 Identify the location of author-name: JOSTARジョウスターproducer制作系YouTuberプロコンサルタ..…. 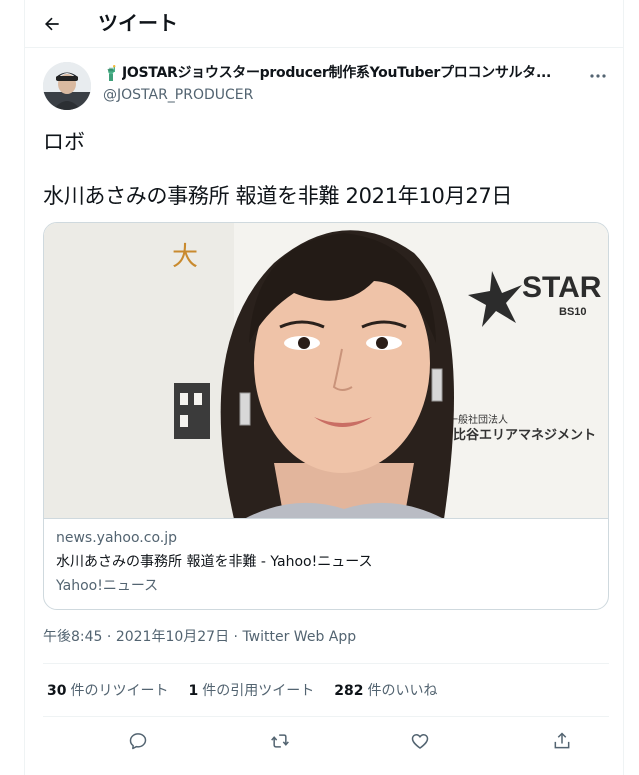
(338, 73).